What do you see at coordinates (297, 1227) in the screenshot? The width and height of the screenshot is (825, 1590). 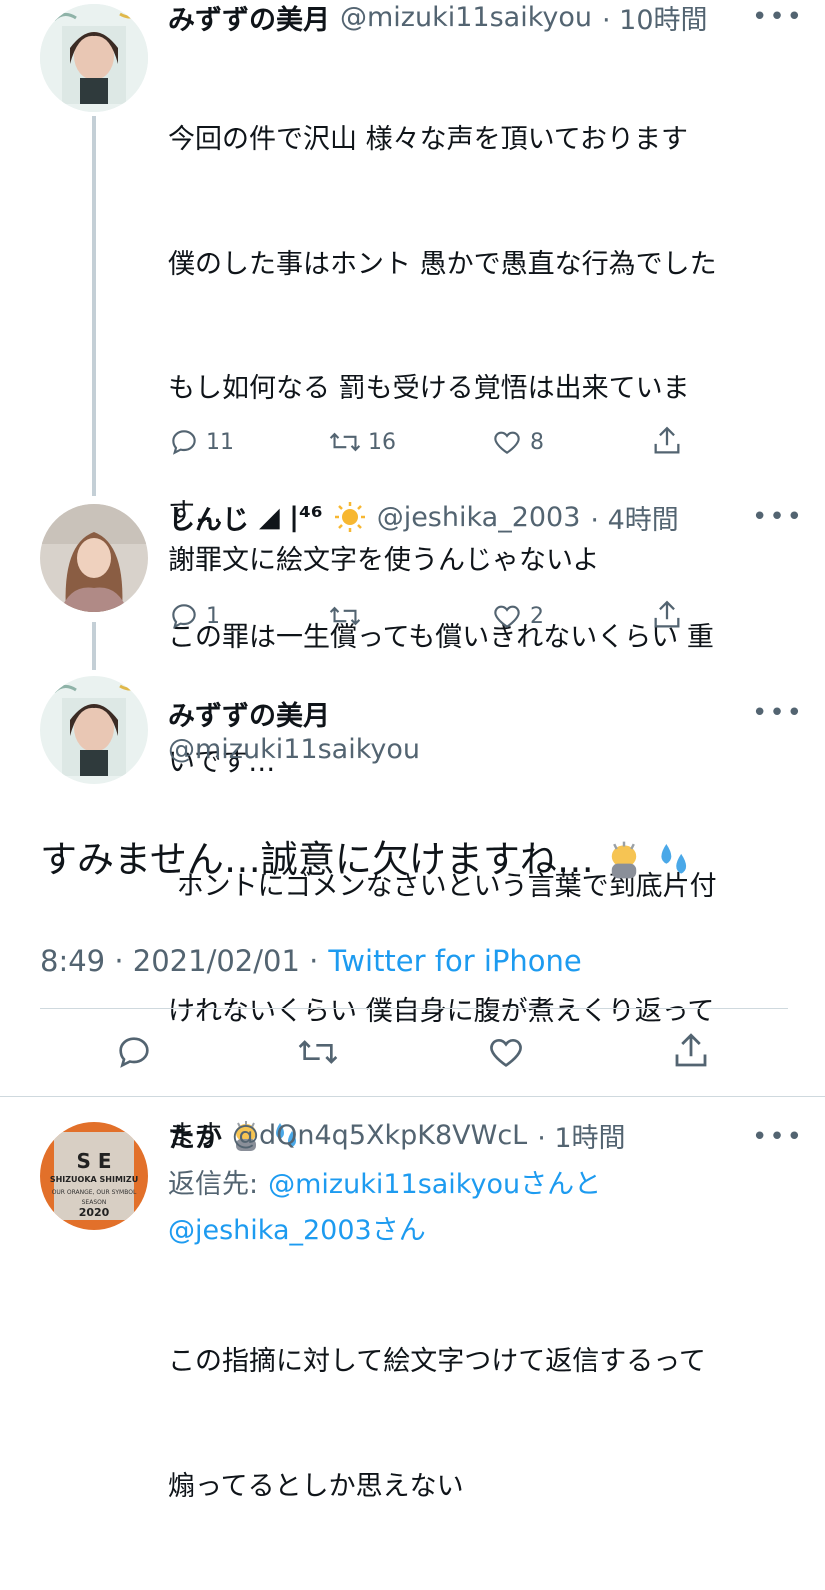 I see `reply-mention: @jeshika_2003さん` at bounding box center [297, 1227].